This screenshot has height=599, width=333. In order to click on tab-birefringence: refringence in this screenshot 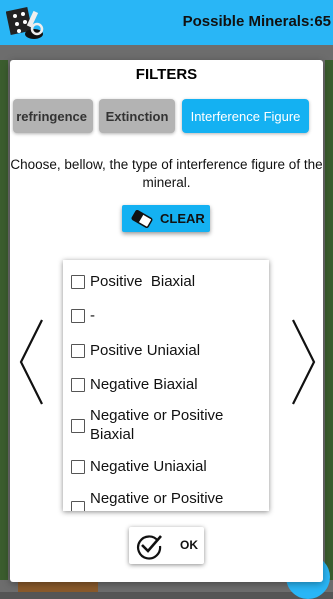, I will do `click(53, 116)`.